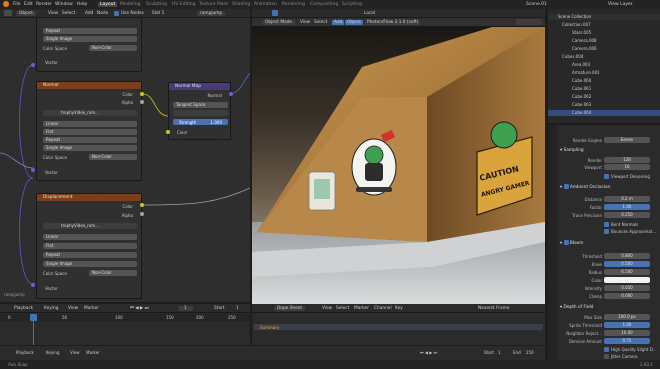 Image resolution: width=660 pixels, height=369 pixels. What do you see at coordinates (168, 132) in the screenshot?
I see `color-input-socket` at bounding box center [168, 132].